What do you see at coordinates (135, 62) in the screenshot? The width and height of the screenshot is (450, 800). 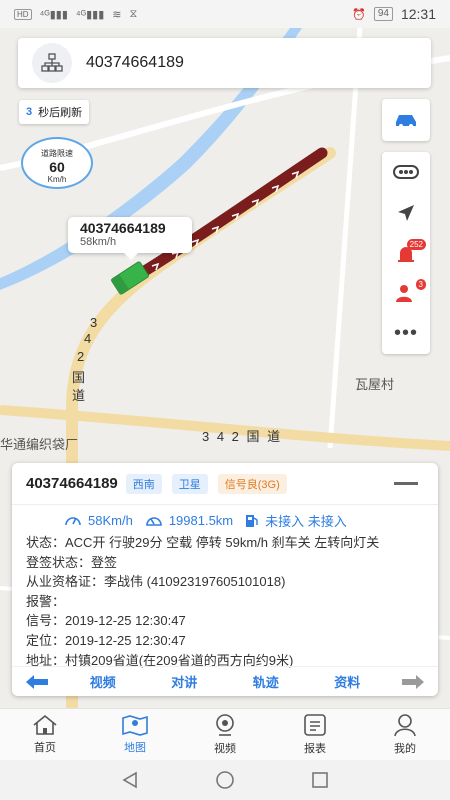 I see `device-number: 40374664189` at bounding box center [135, 62].